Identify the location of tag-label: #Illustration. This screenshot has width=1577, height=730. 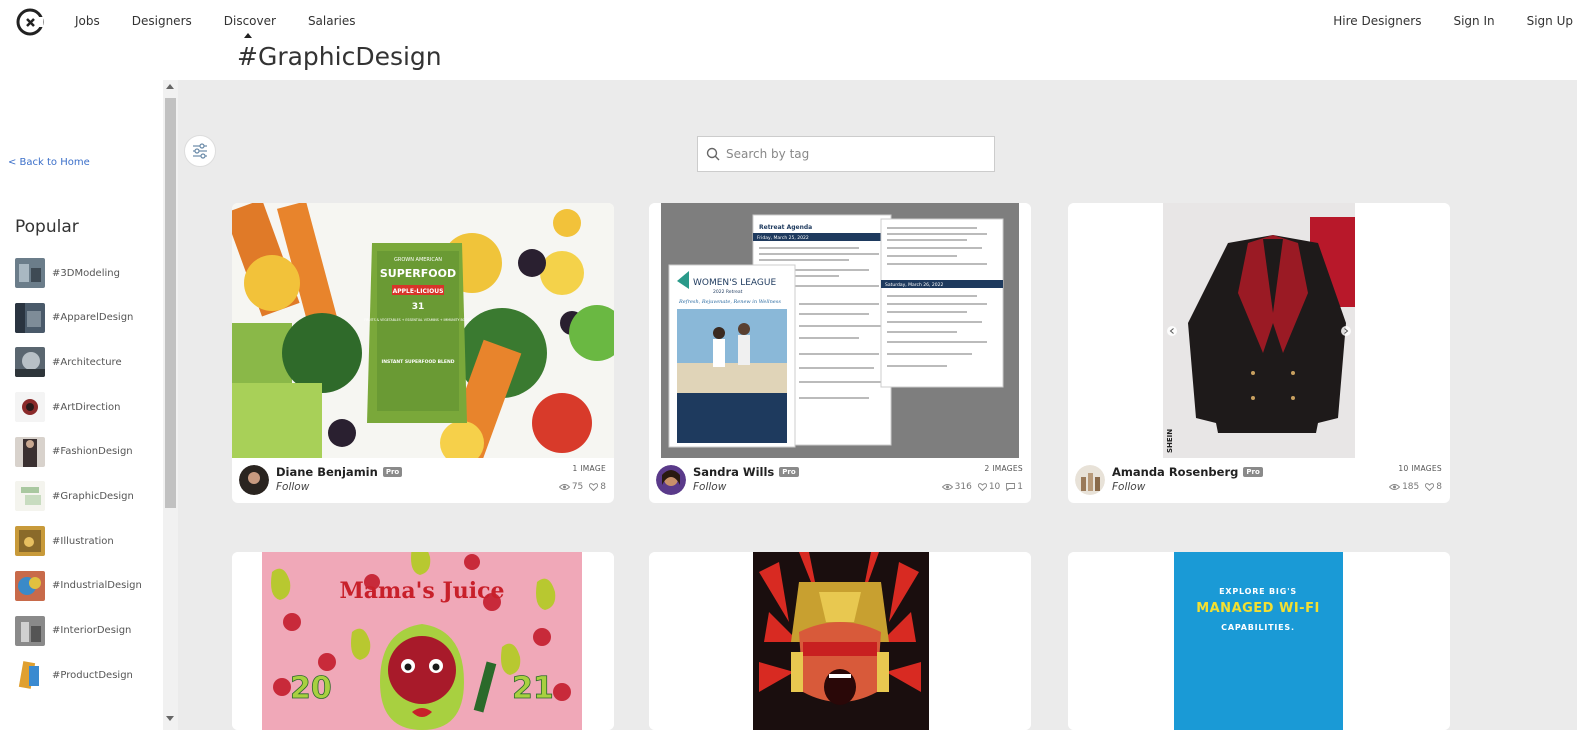
(83, 541).